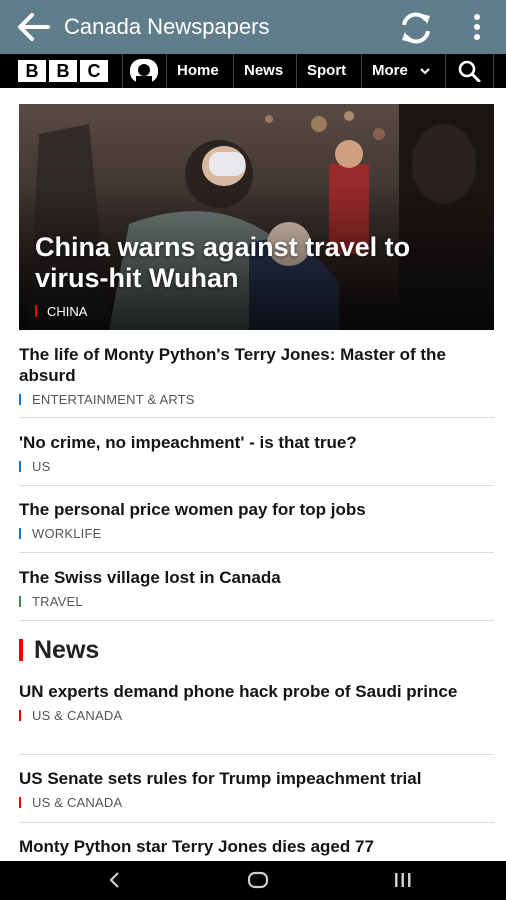  Describe the element at coordinates (256, 399) in the screenshot. I see `story-tag: ENTERTAINMENT & ARTS` at that location.